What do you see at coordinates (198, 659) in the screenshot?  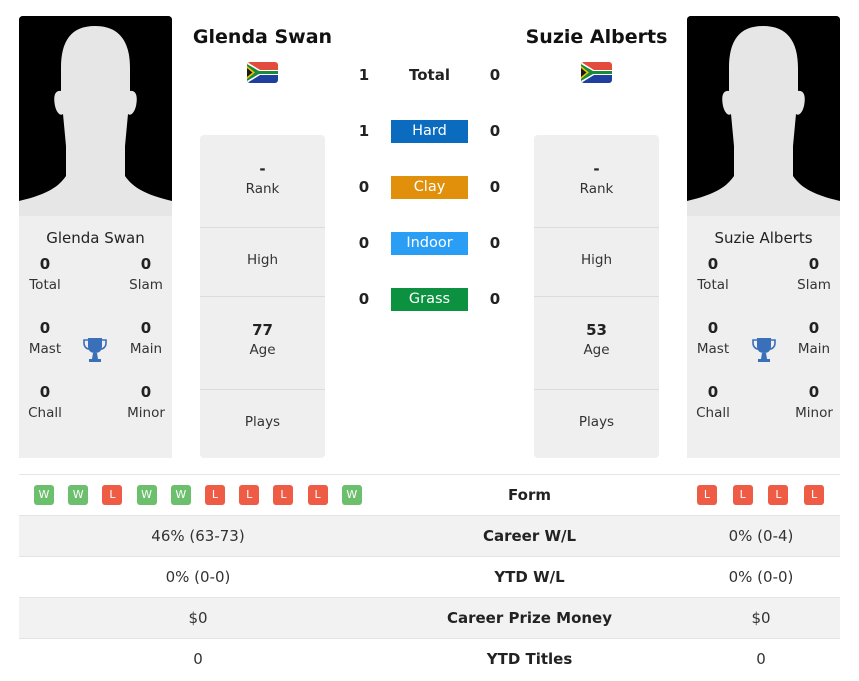 I see `player1-ytd-titles: 0` at bounding box center [198, 659].